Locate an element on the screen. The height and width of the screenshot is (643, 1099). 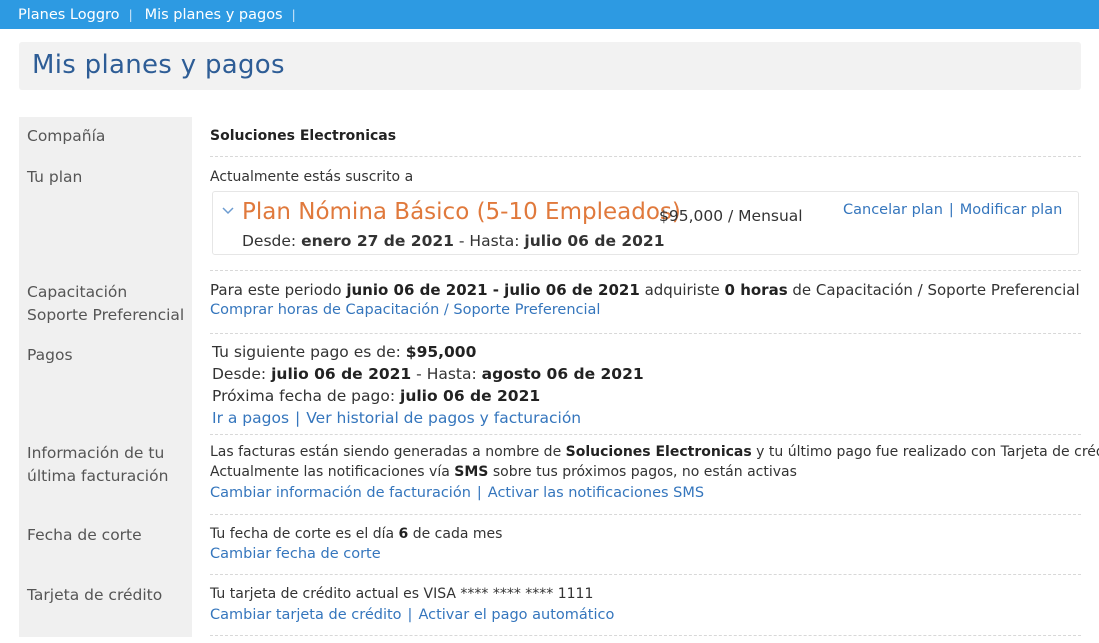
chevron-down-icon is located at coordinates (228, 211).